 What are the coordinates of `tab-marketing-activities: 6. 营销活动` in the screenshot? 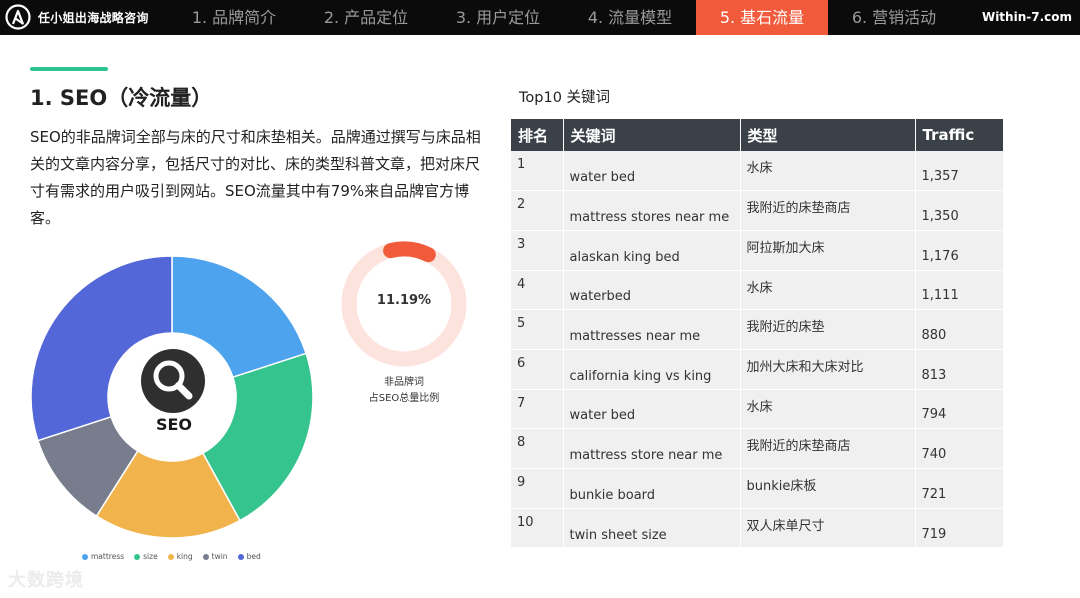 It's located at (894, 17).